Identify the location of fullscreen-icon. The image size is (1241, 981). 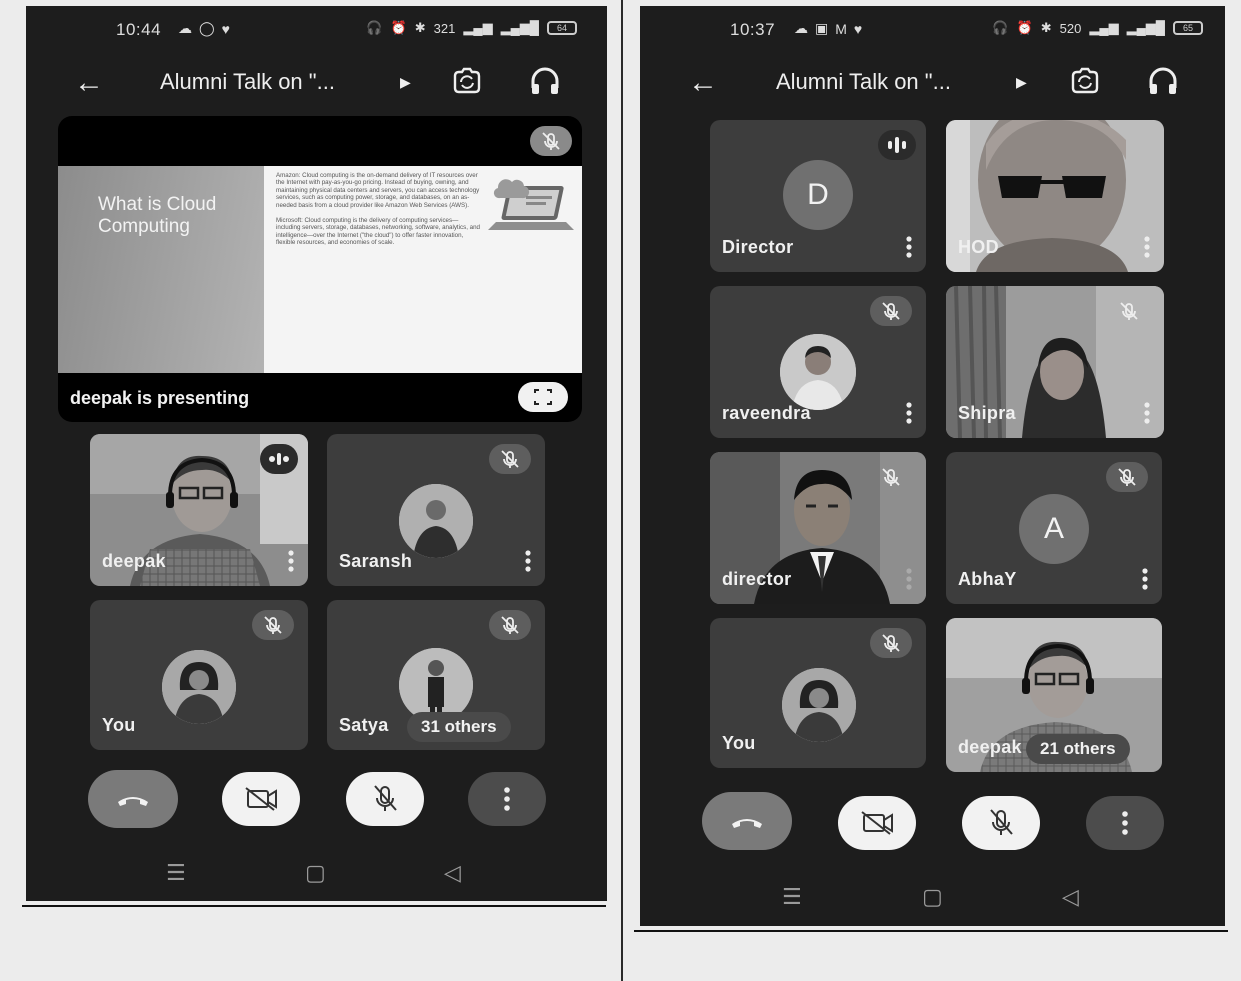
(543, 397).